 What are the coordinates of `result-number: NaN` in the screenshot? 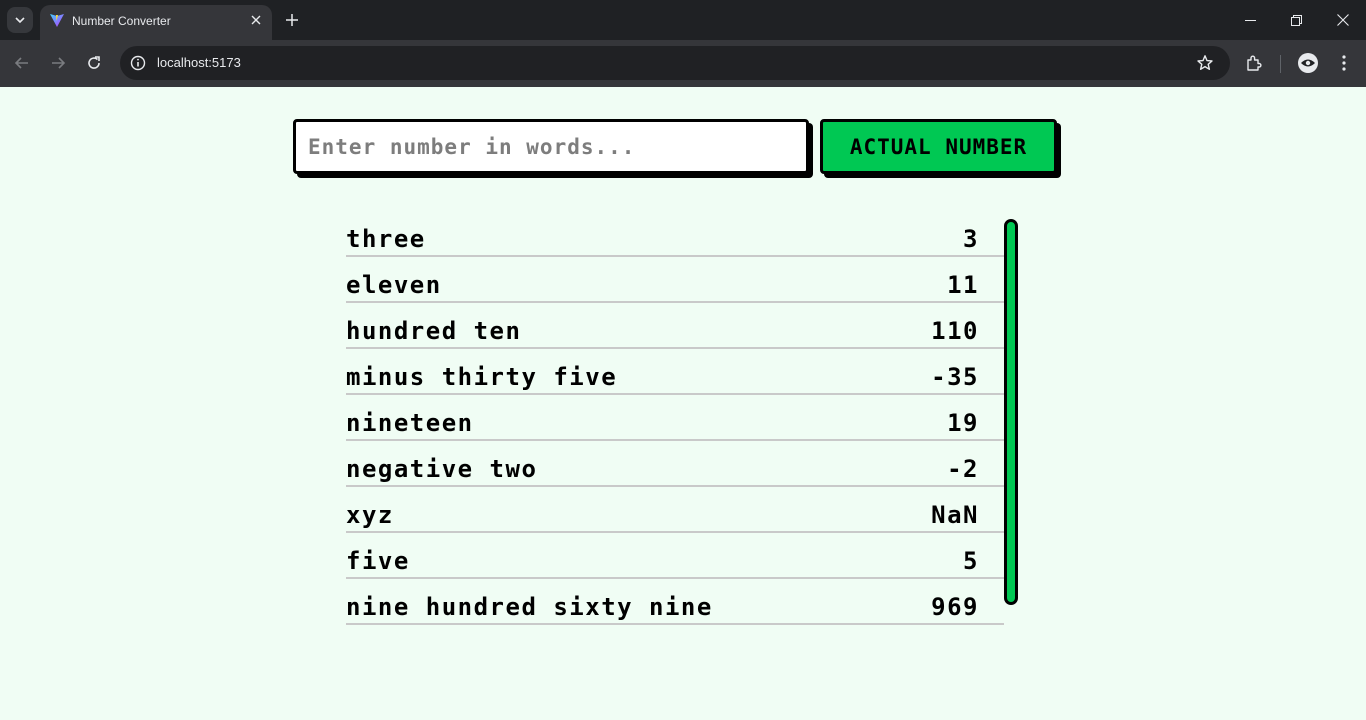 It's located at (955, 515).